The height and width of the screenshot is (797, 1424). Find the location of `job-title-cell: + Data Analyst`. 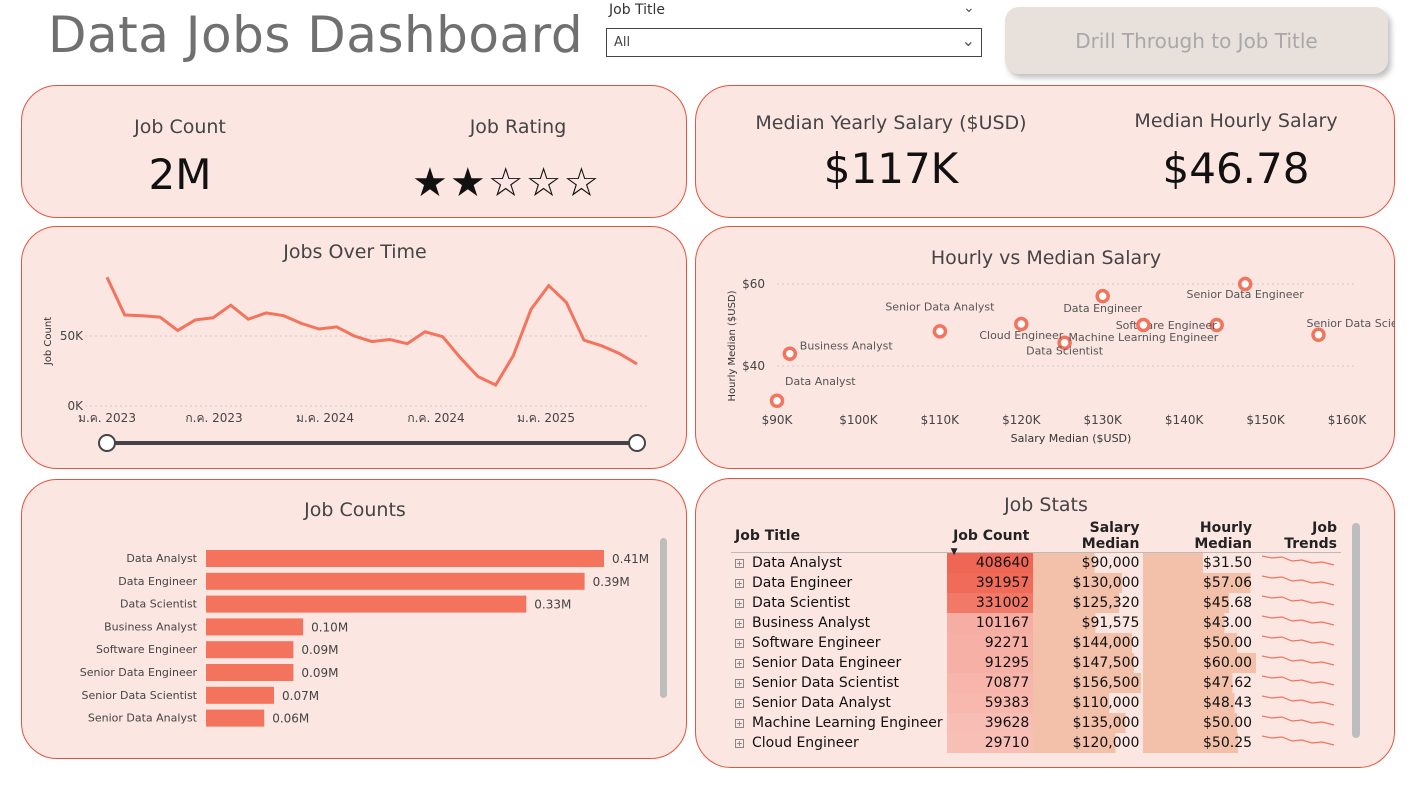

job-title-cell: + Data Analyst is located at coordinates (839, 563).